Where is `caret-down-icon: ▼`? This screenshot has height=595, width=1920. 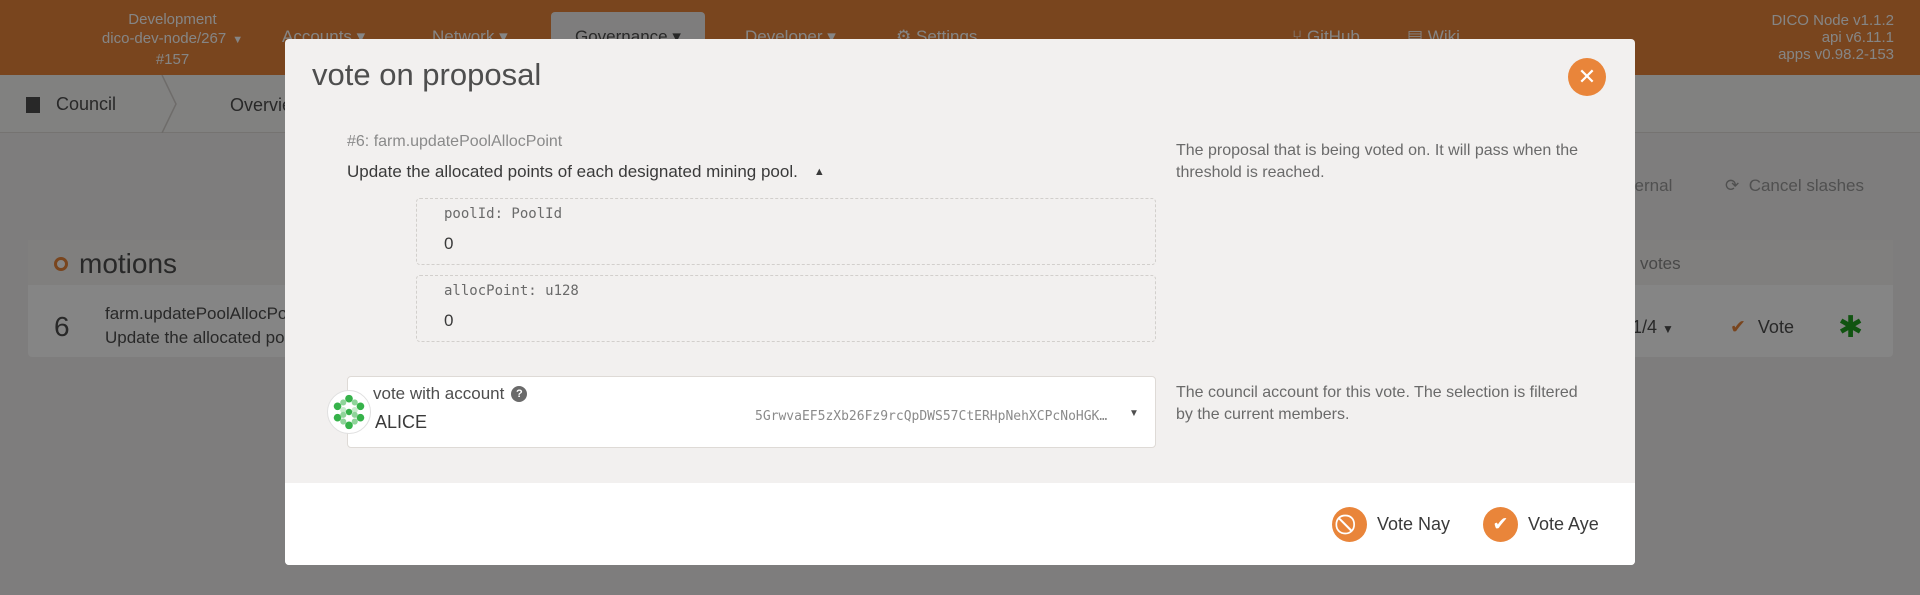 caret-down-icon: ▼ is located at coordinates (1134, 413).